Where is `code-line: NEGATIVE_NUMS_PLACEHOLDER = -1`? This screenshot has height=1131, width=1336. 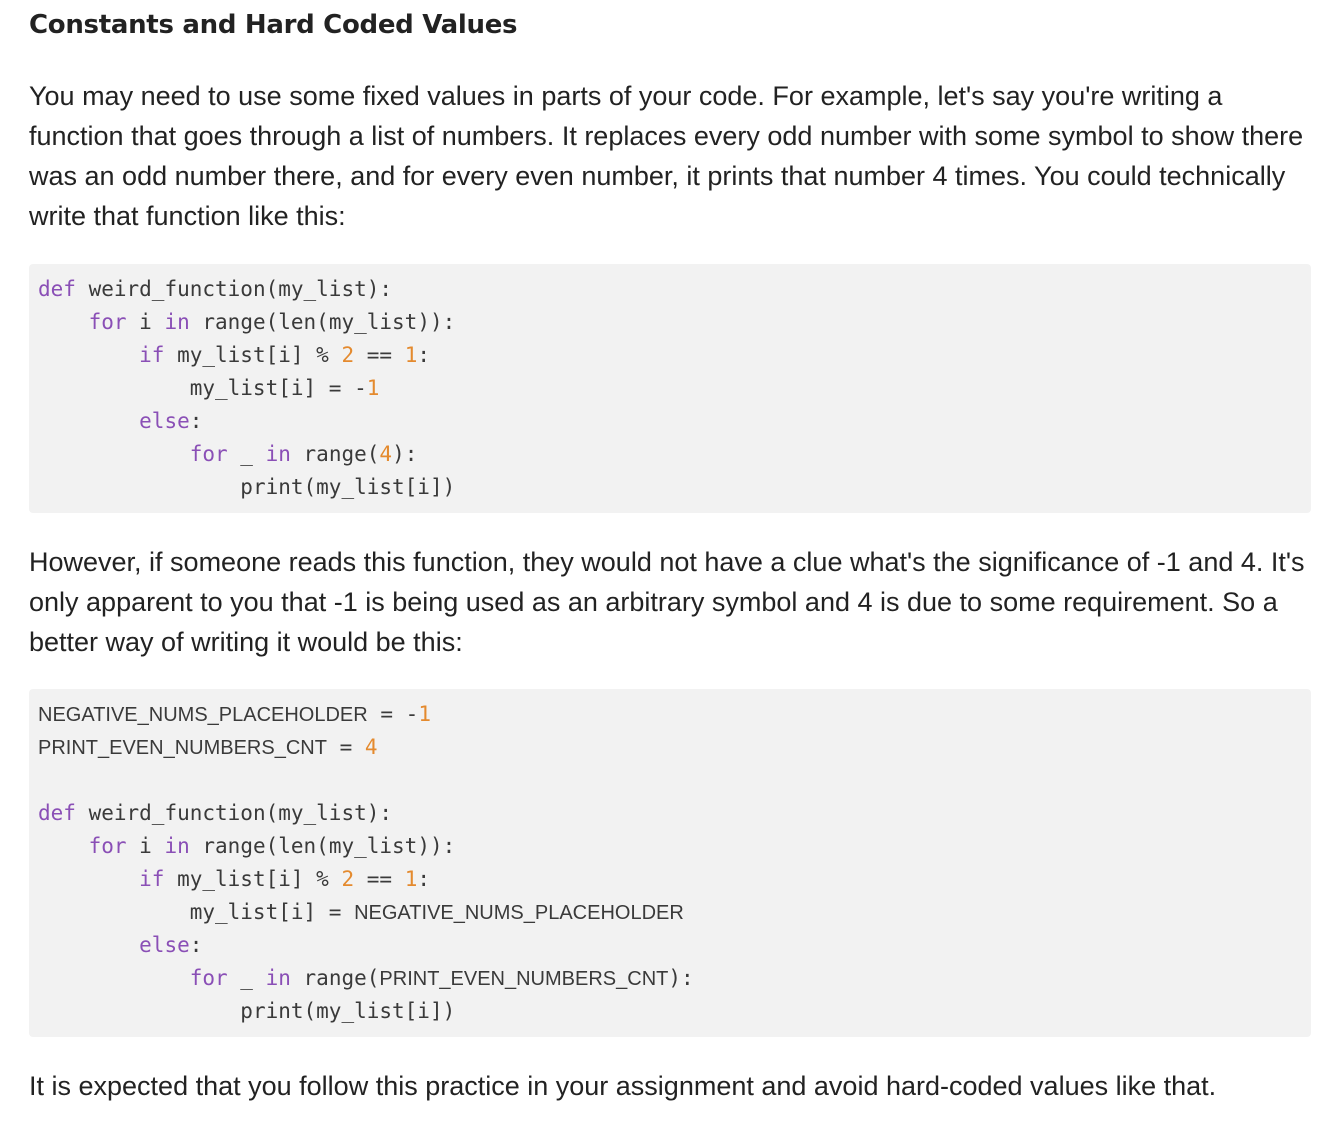
code-line: NEGATIVE_NUMS_PLACEHOLDER = -1 is located at coordinates (674, 714).